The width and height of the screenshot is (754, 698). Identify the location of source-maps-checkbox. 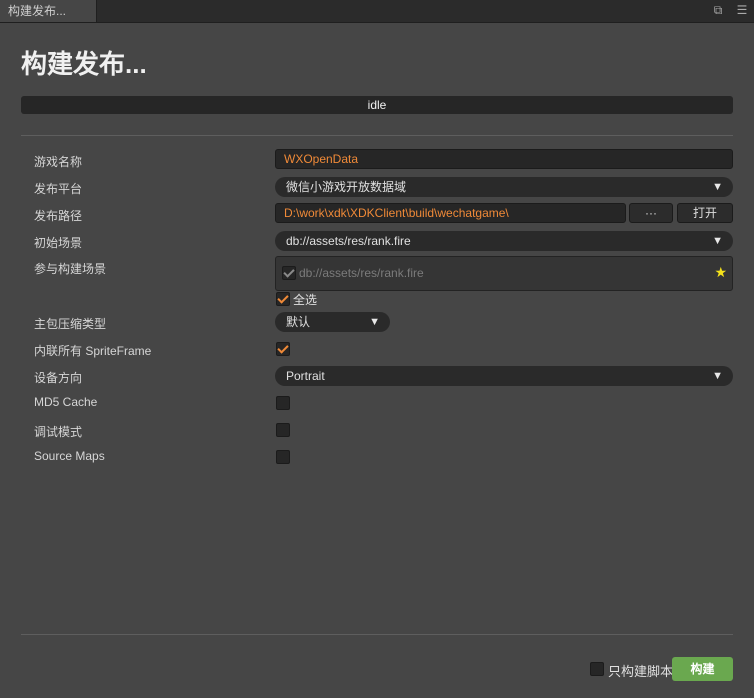
(283, 457).